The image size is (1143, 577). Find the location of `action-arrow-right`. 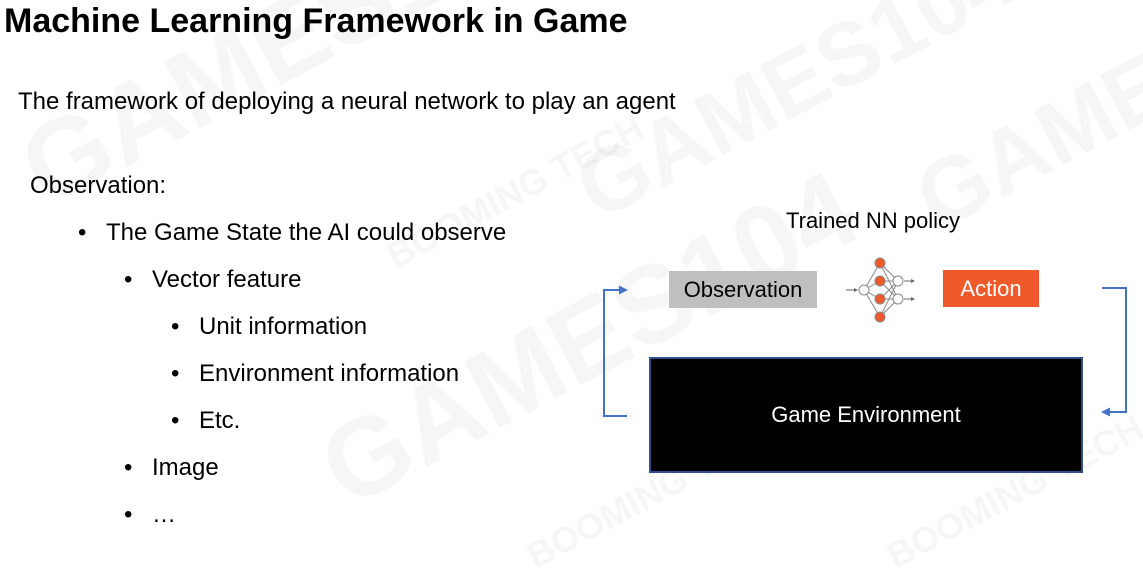

action-arrow-right is located at coordinates (1114, 350).